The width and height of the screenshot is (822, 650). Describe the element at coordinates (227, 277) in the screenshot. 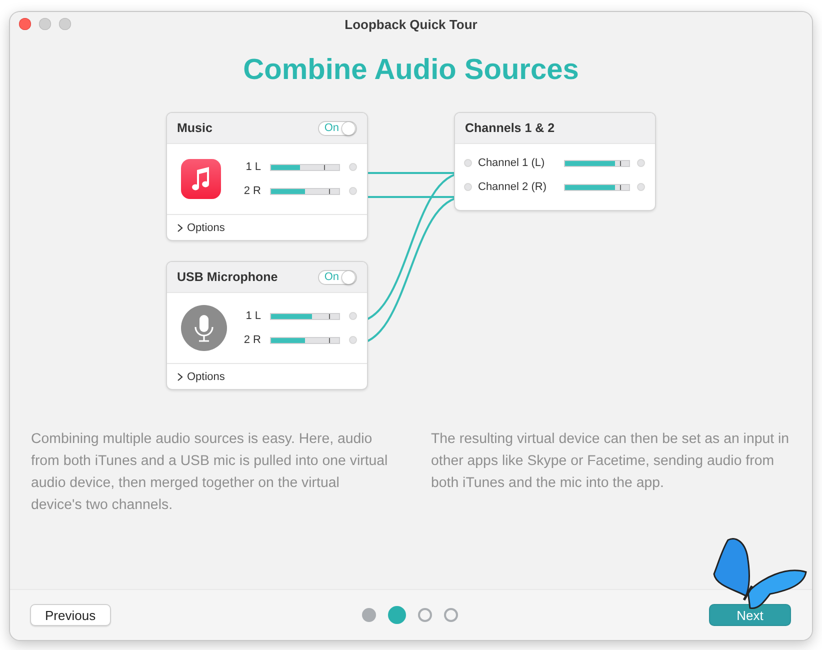

I see `source-name: USB Microphone` at that location.